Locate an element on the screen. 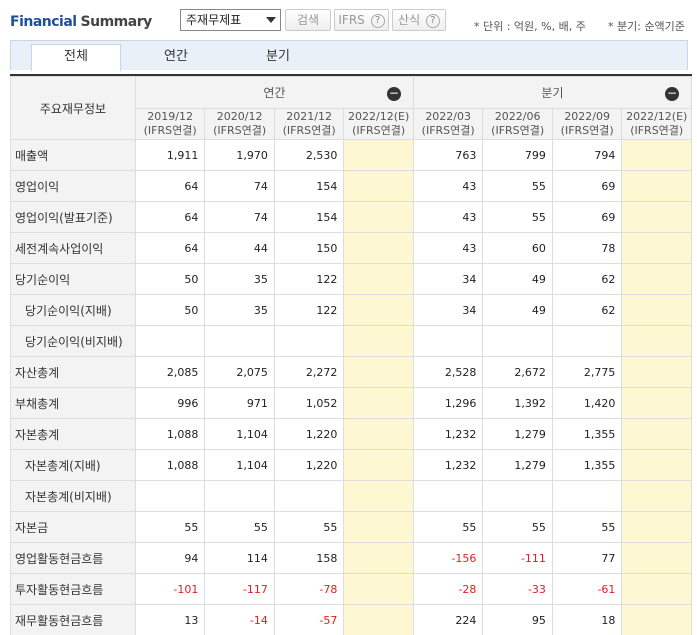 The width and height of the screenshot is (697, 635). row-label: 재무활동현금흐름 is located at coordinates (73, 619).